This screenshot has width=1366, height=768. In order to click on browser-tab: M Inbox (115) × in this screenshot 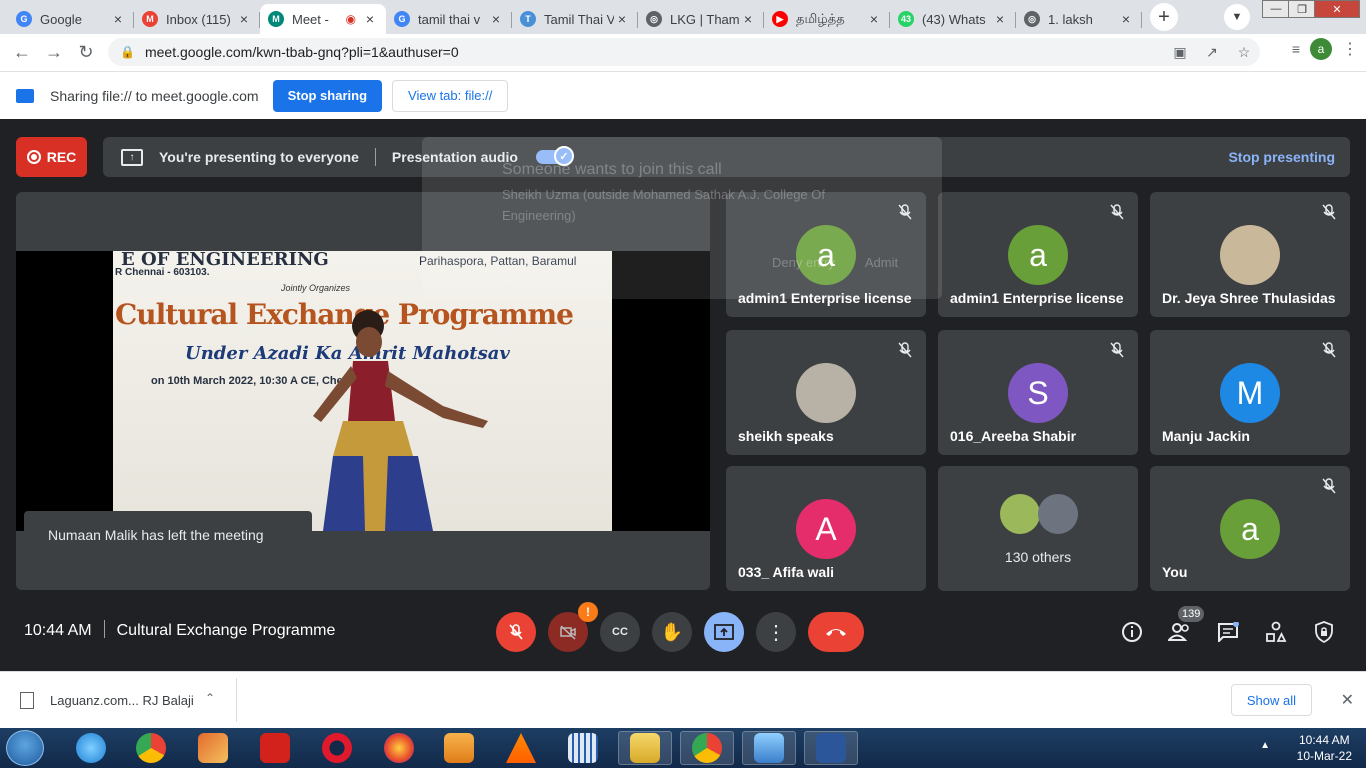, I will do `click(197, 19)`.